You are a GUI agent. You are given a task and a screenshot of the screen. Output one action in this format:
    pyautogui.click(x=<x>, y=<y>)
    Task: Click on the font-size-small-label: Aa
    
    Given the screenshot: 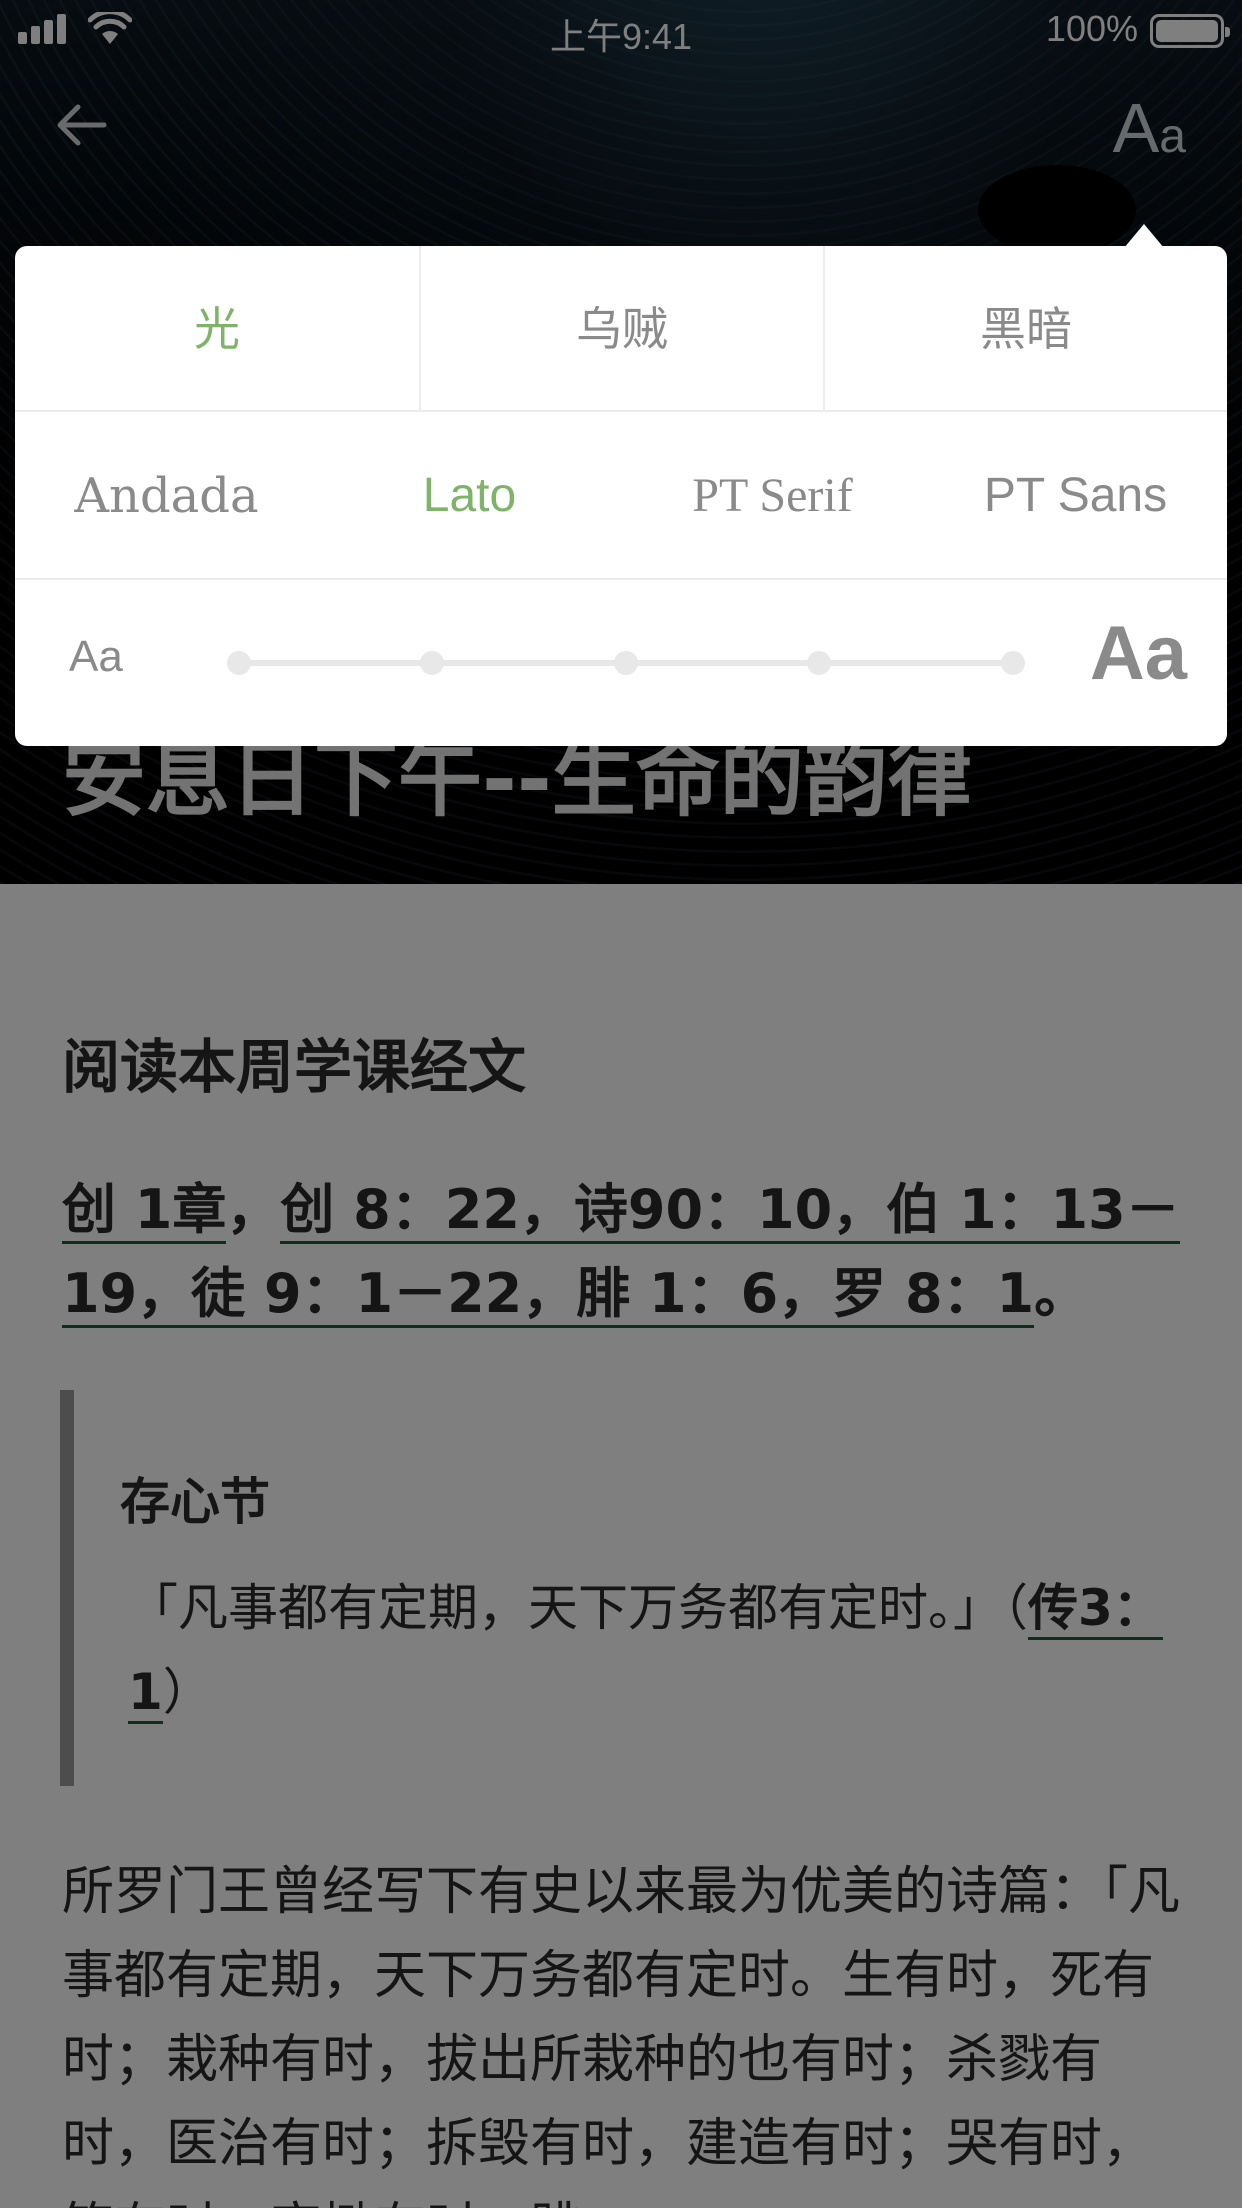 What is the action you would take?
    pyautogui.click(x=96, y=656)
    